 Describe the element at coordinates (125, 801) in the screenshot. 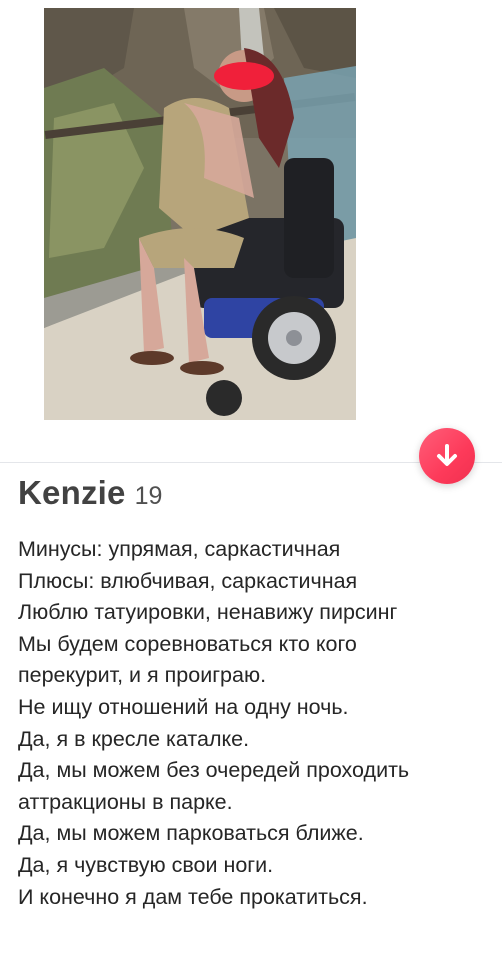

I see `bio-line: аттракционы в парке.` at that location.